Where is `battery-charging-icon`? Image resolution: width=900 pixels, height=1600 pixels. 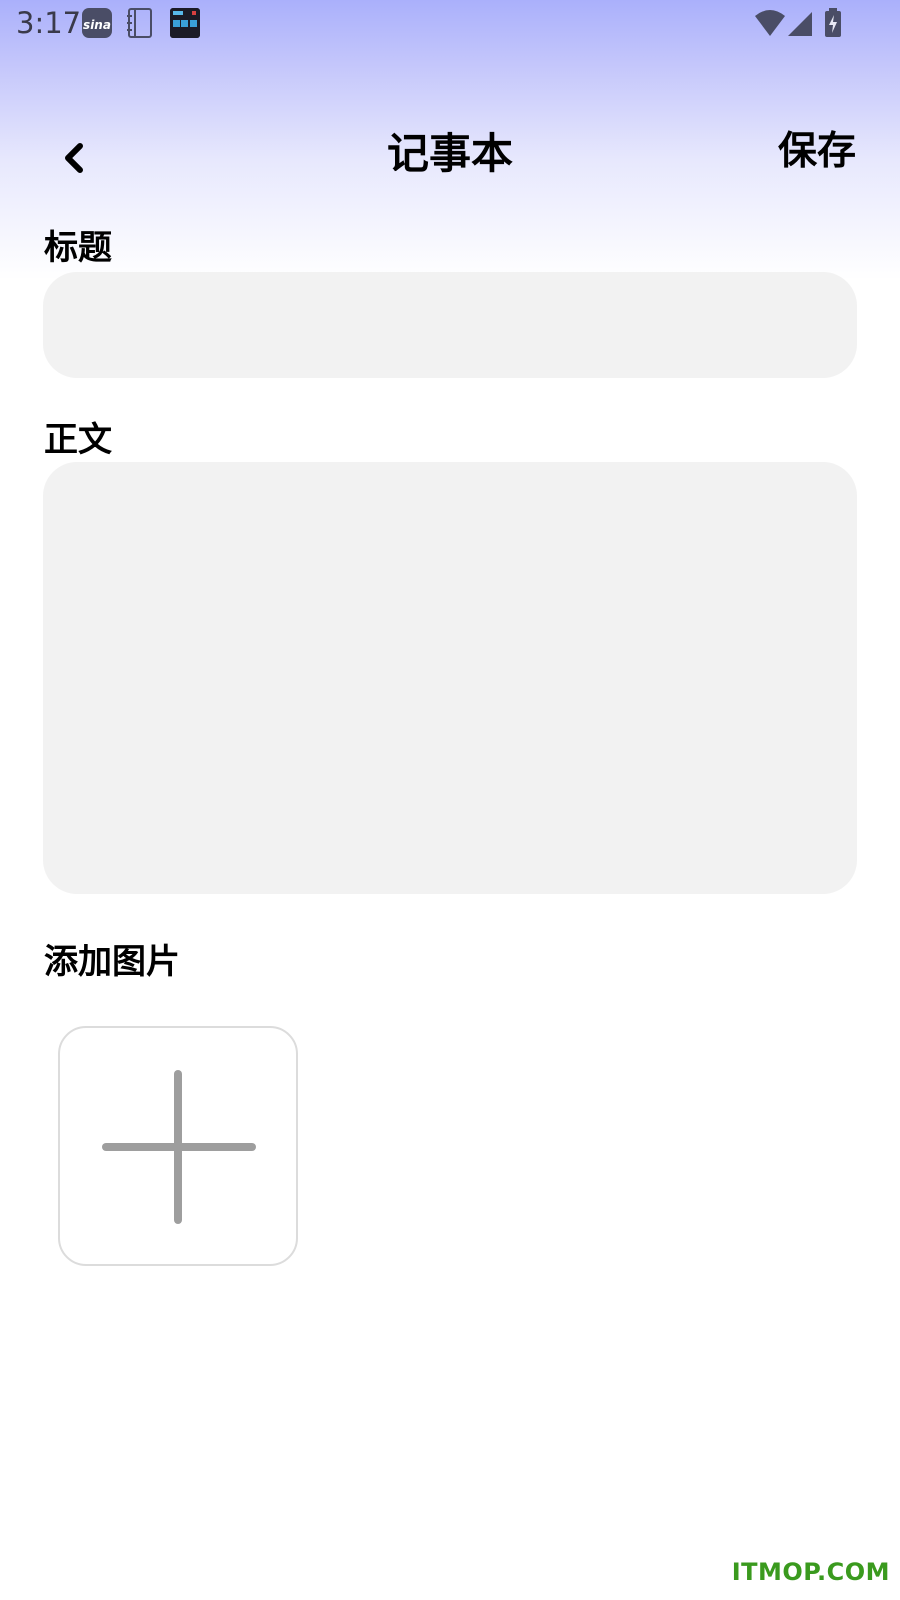
battery-charging-icon is located at coordinates (833, 22).